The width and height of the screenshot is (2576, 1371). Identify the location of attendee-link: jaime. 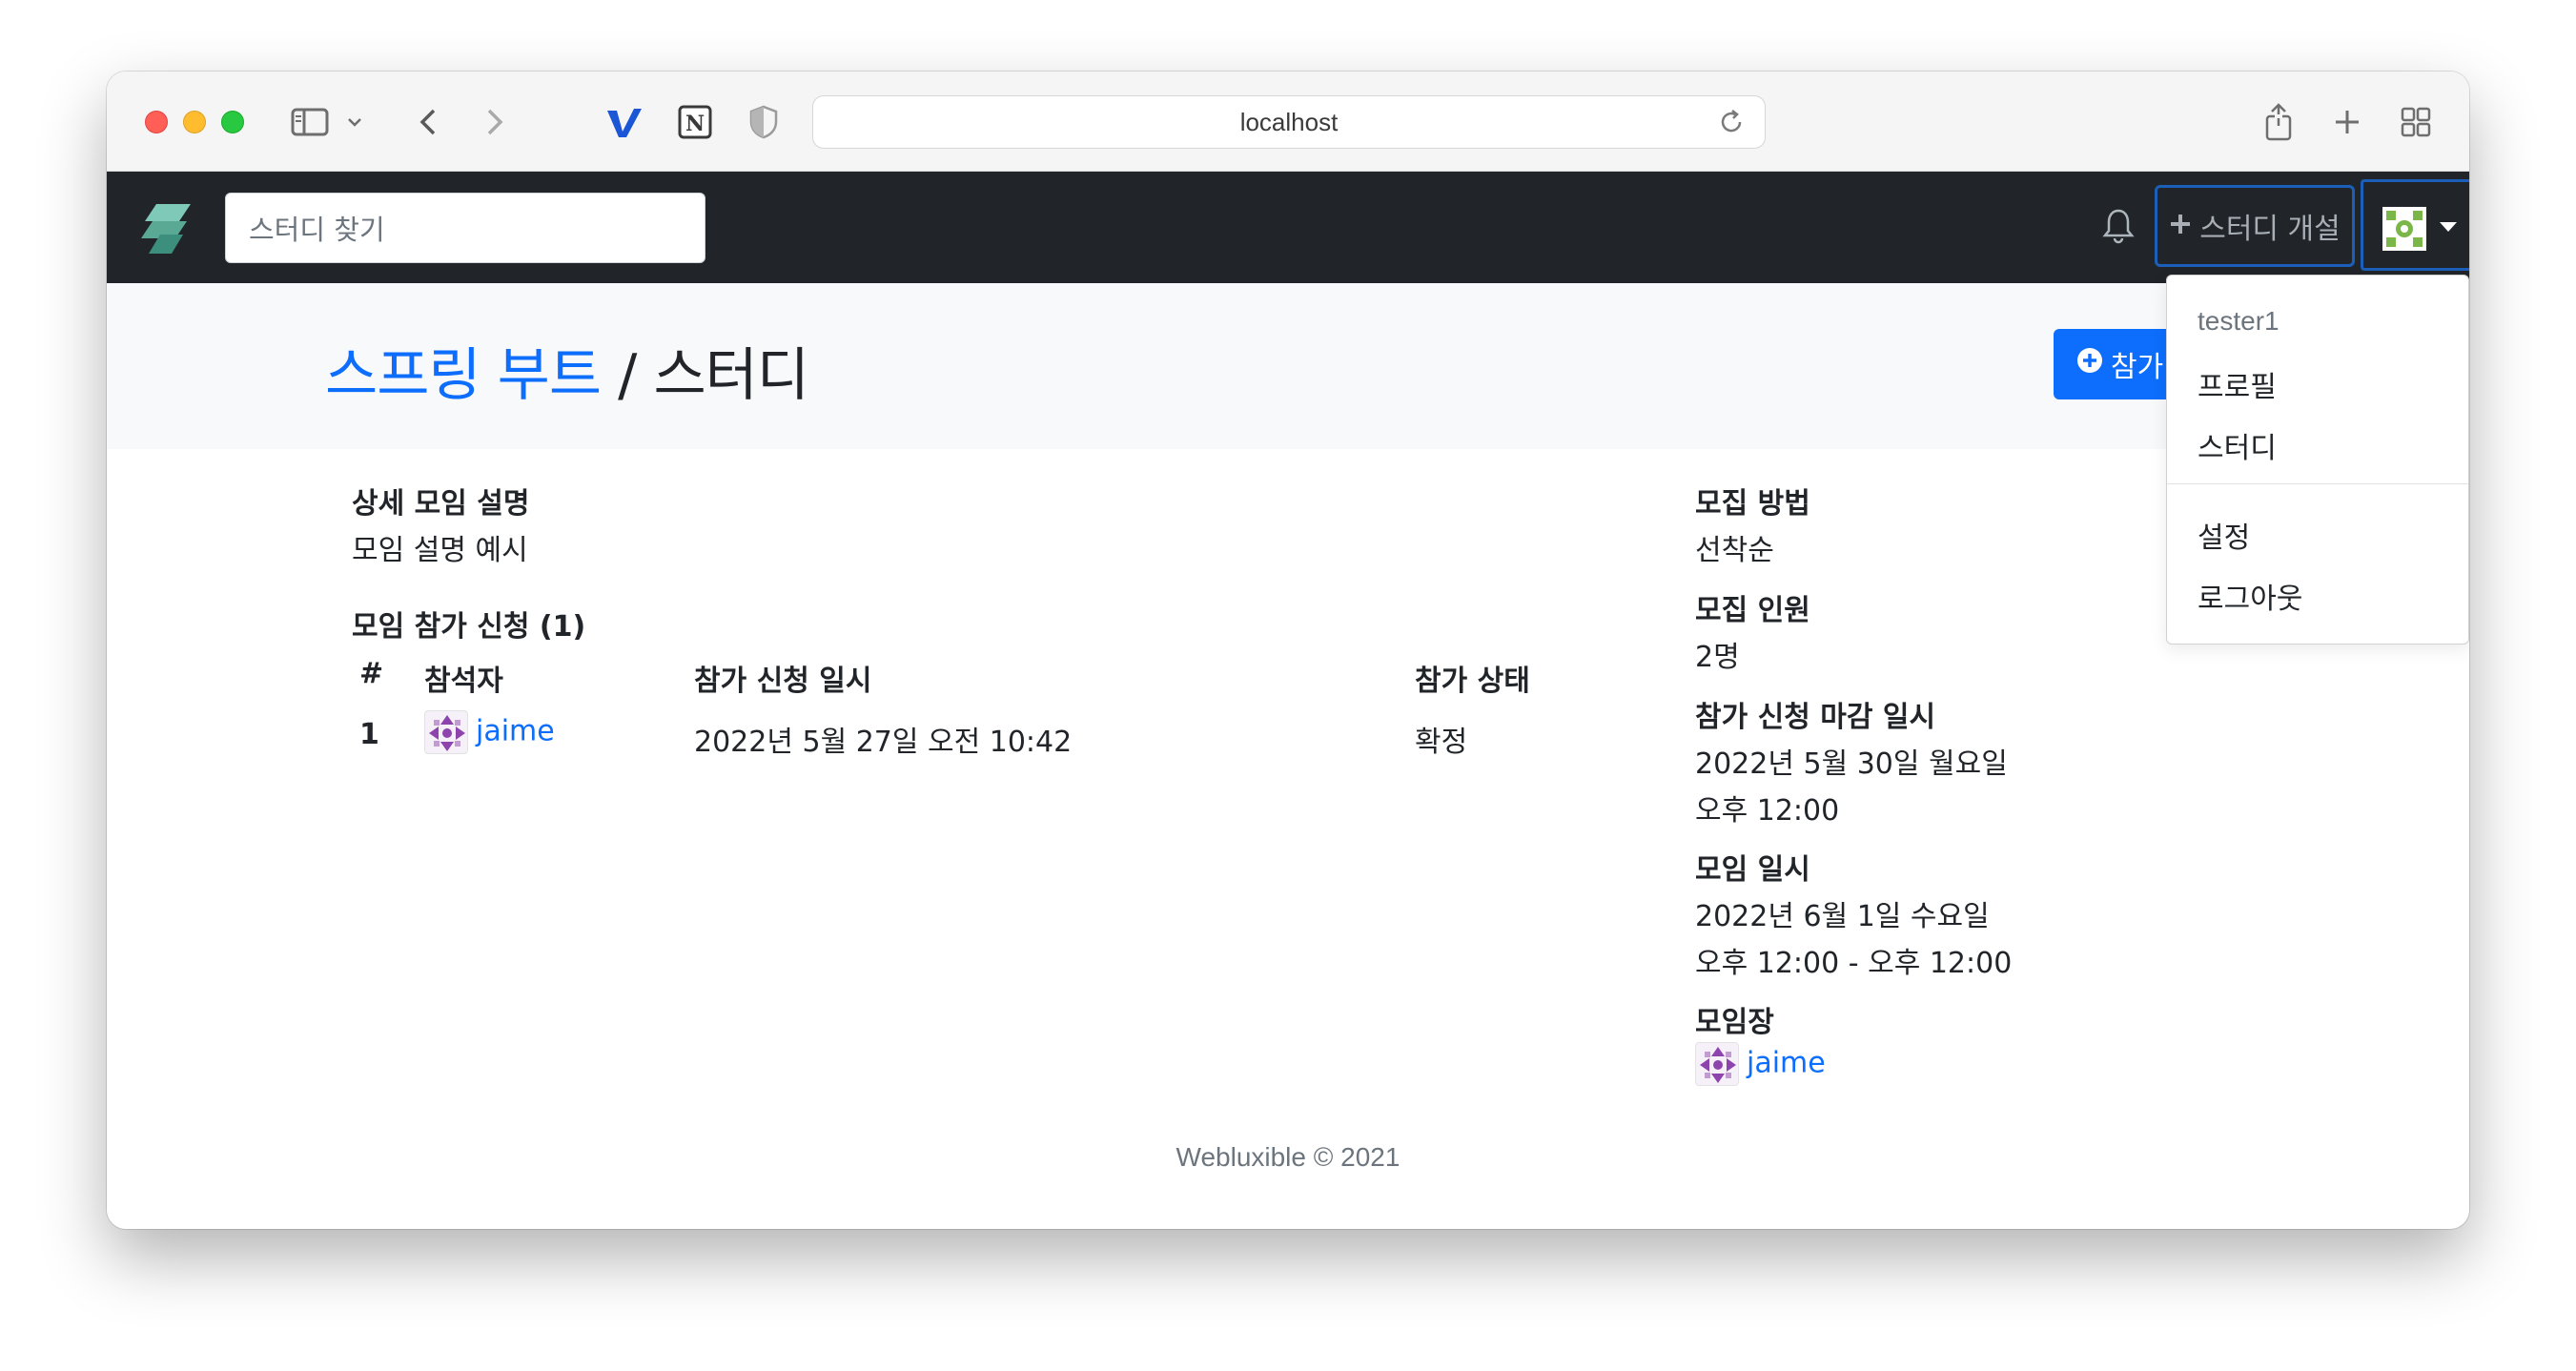
(515, 731).